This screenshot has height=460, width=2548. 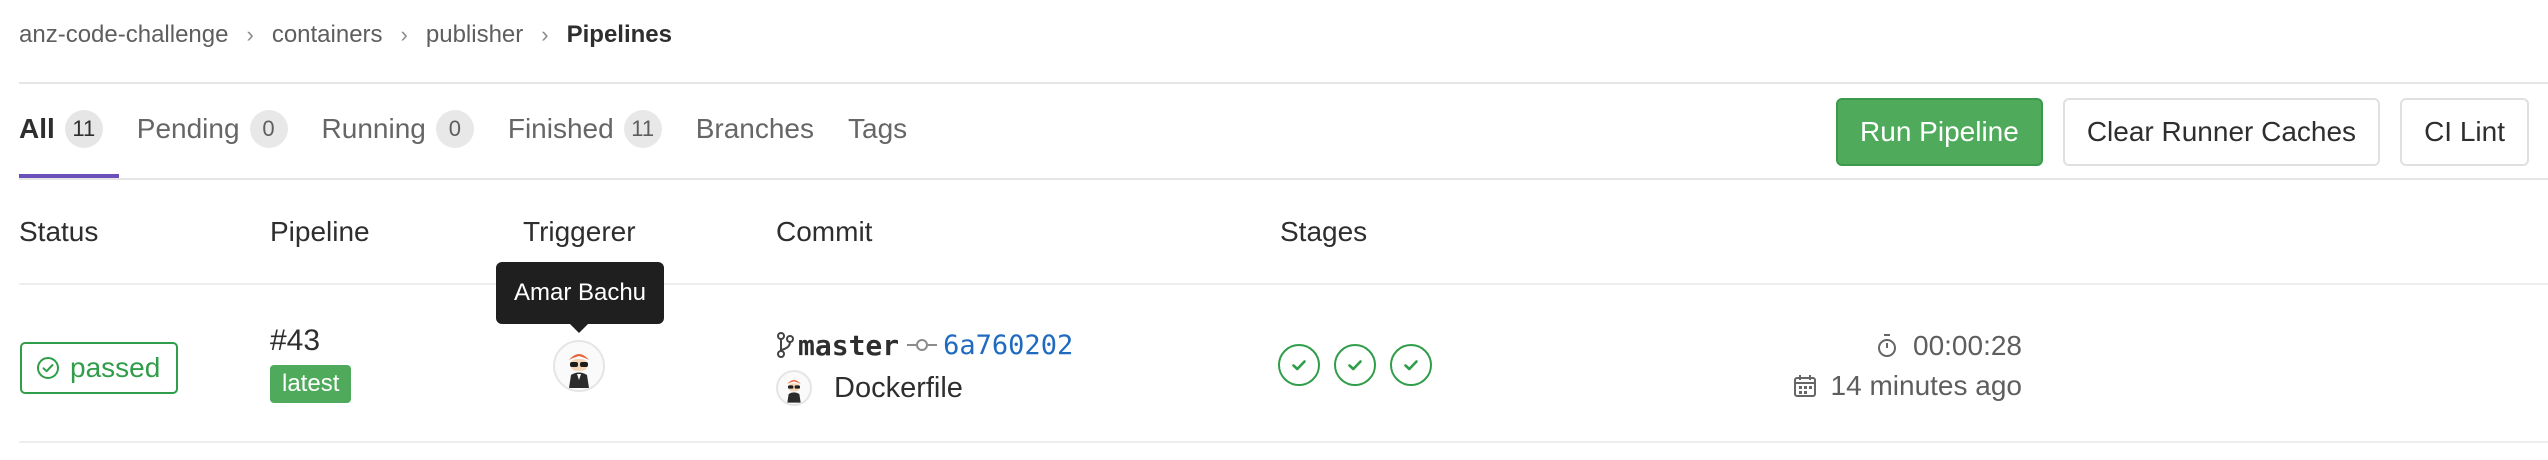 What do you see at coordinates (1804, 386) in the screenshot?
I see `calendar-icon` at bounding box center [1804, 386].